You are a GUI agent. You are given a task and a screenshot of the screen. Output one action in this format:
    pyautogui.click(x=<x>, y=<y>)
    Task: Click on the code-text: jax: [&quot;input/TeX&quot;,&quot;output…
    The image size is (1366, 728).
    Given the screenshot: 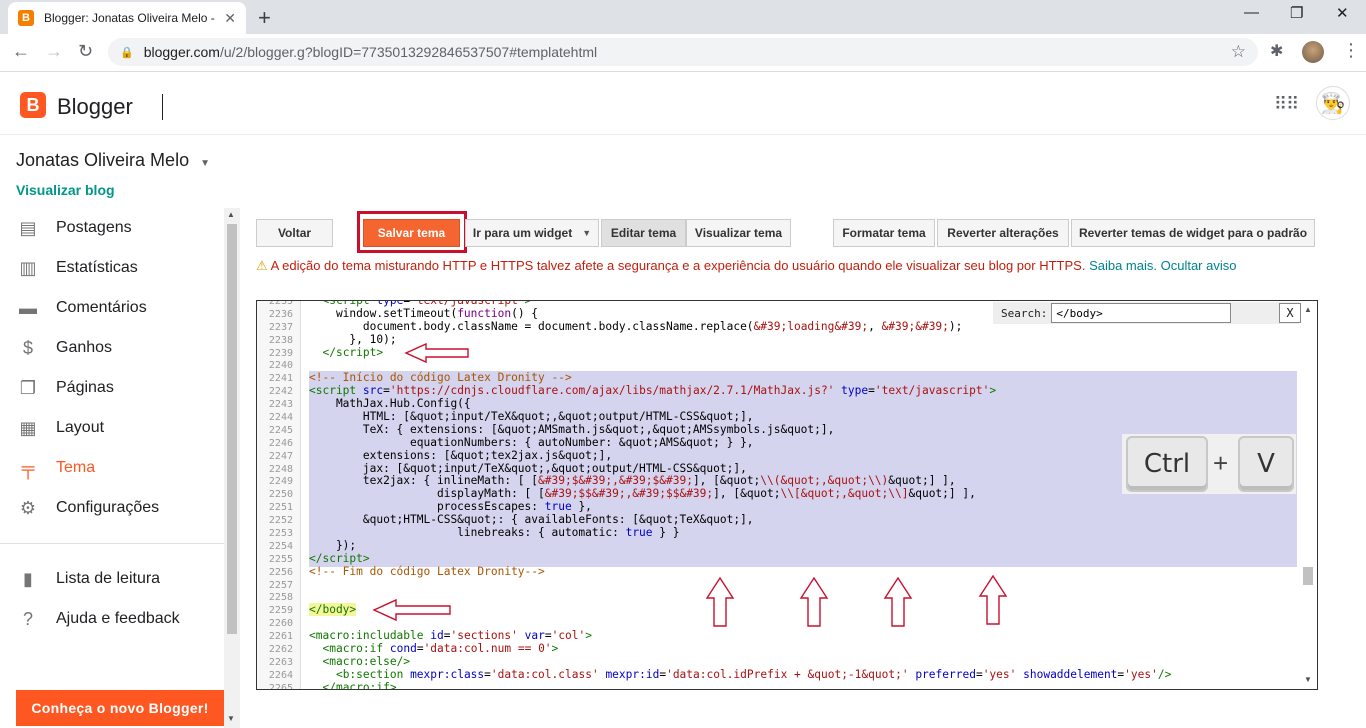 What is the action you would take?
    pyautogui.click(x=528, y=468)
    